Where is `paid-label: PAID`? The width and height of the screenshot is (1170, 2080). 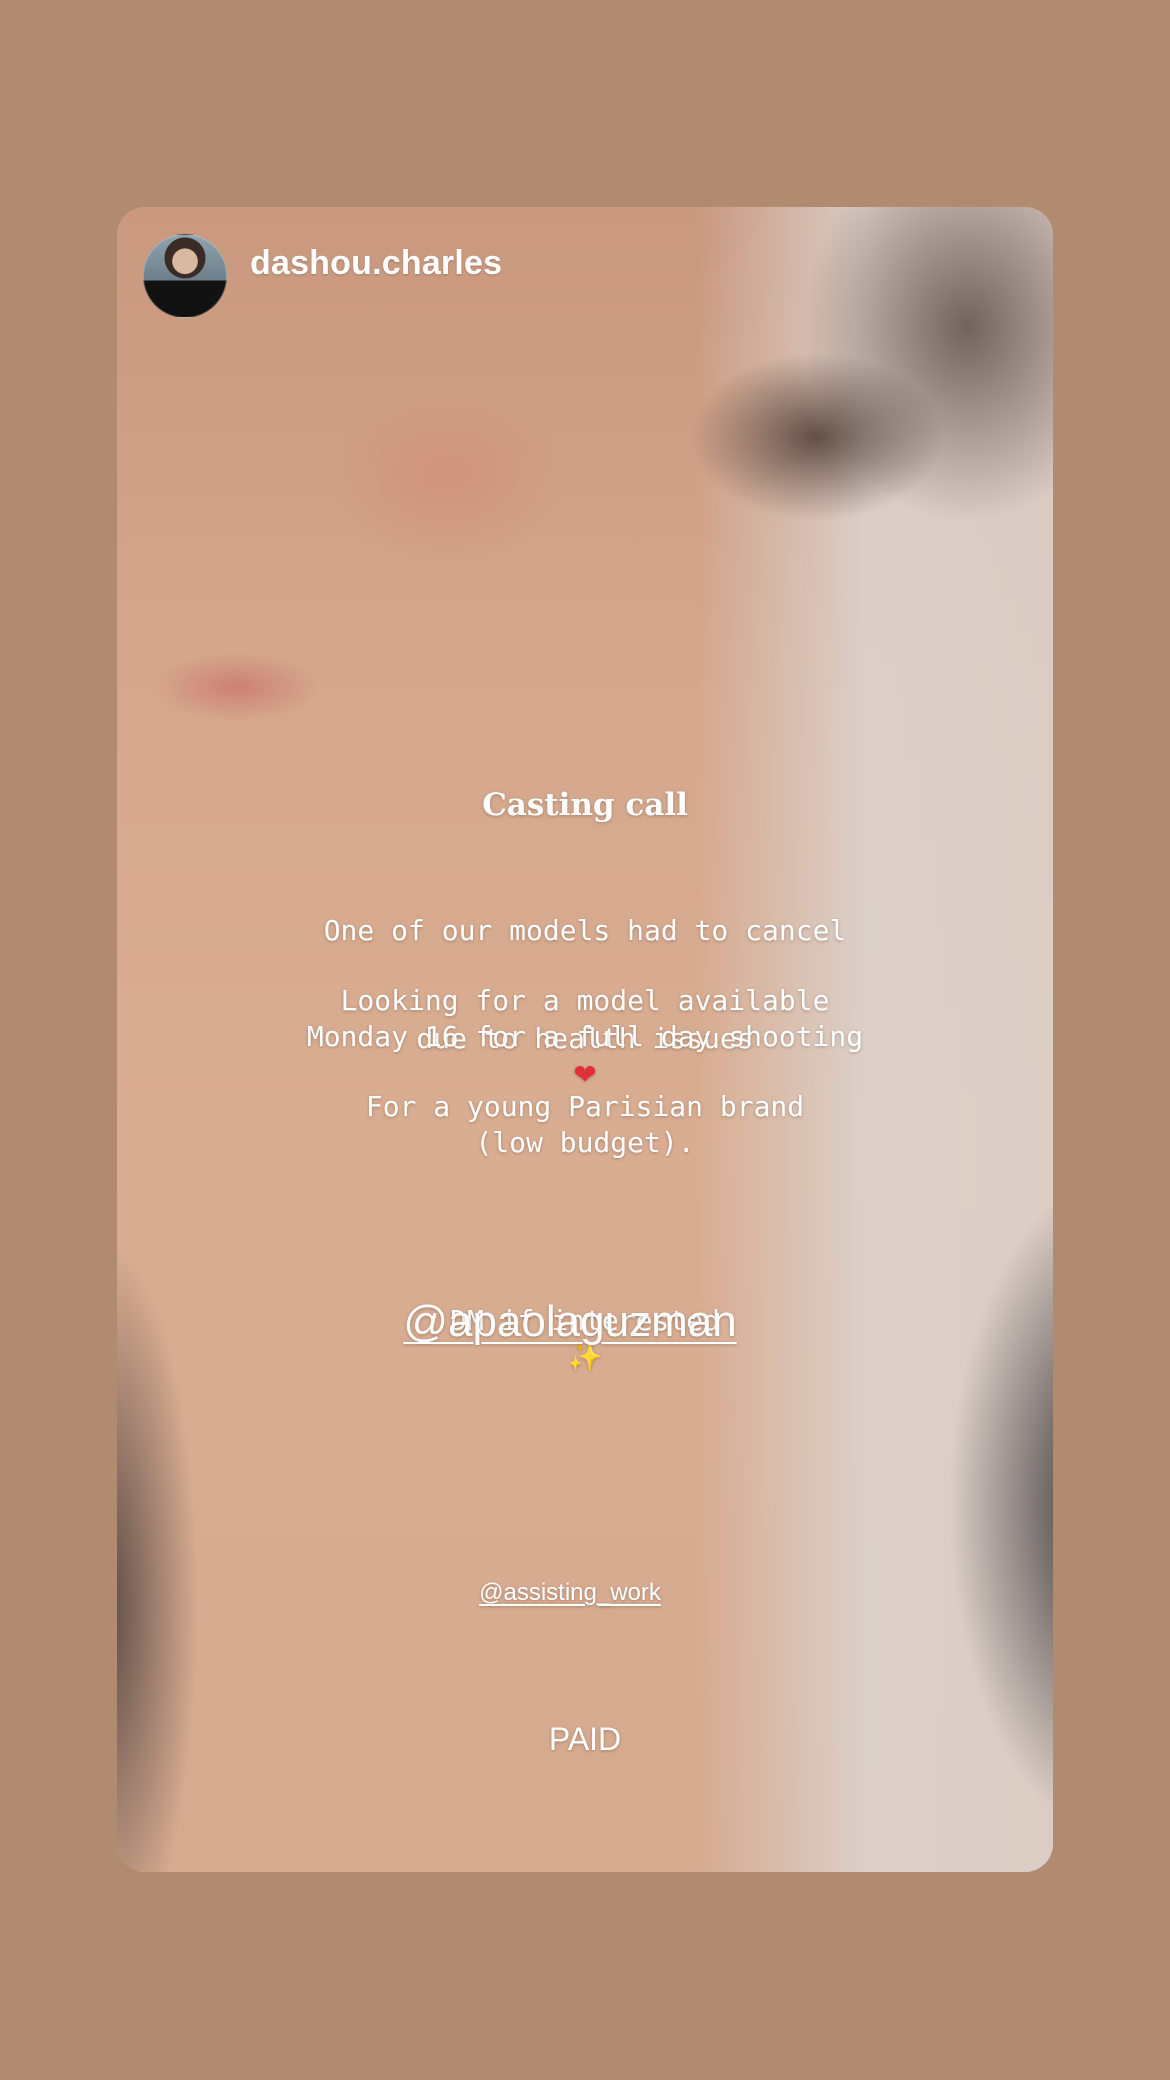 paid-label: PAID is located at coordinates (585, 1739).